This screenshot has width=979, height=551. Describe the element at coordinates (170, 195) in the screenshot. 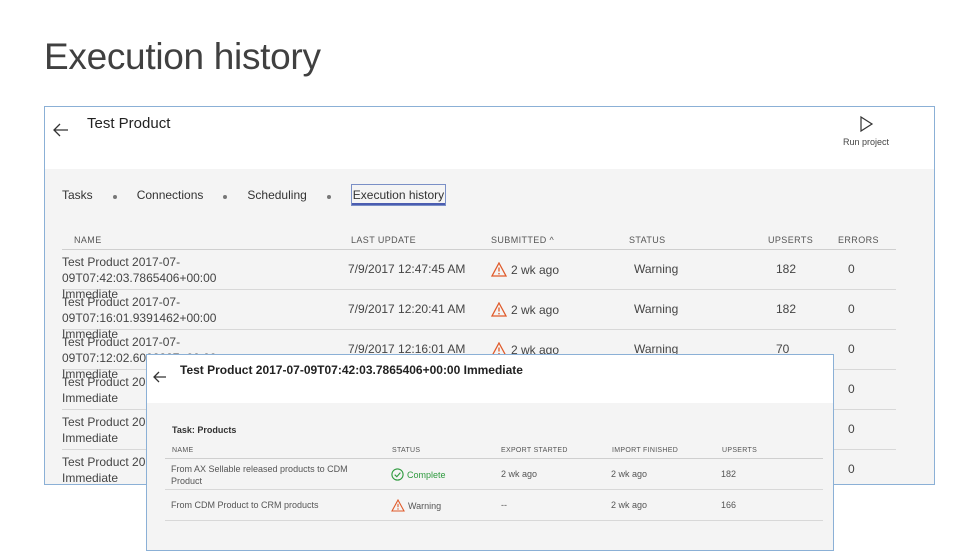

I see `tab-connections: Connections` at that location.